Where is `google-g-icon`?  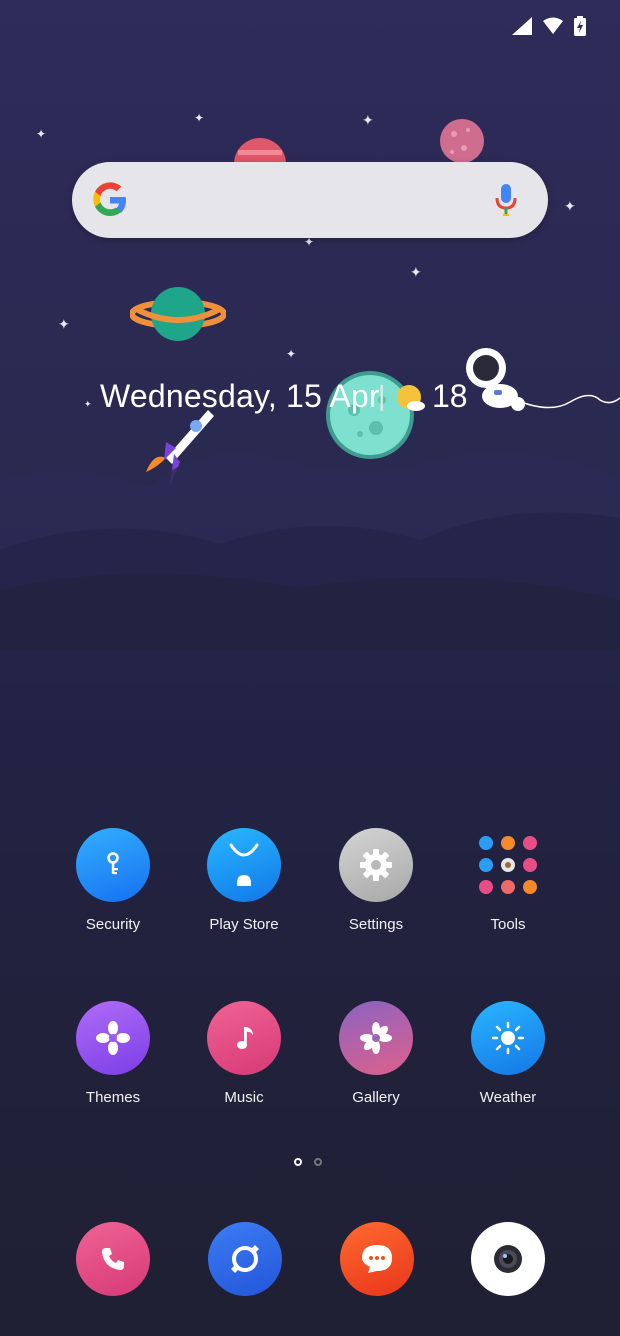
google-g-icon is located at coordinates (109, 199).